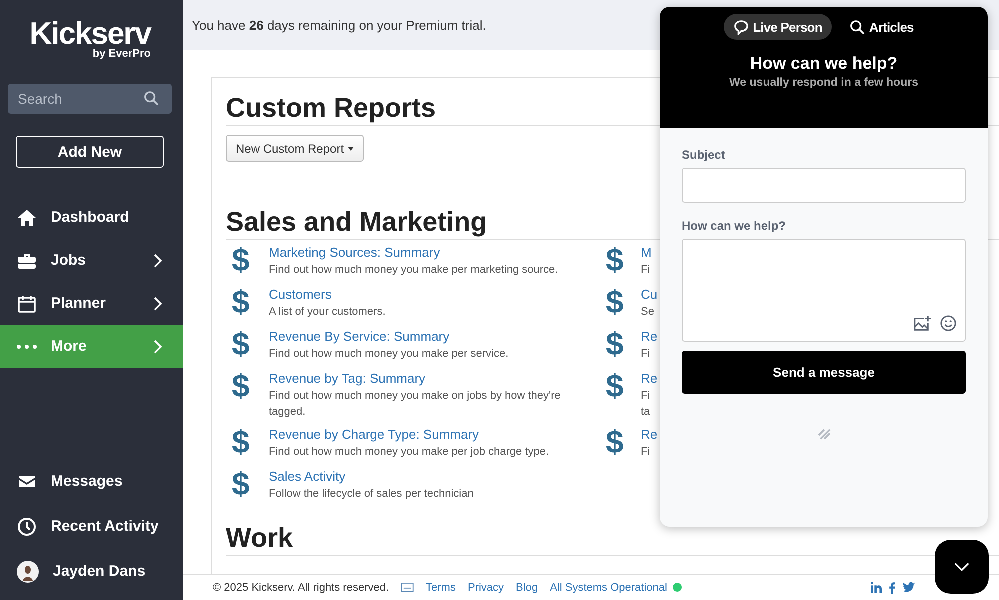 This screenshot has height=600, width=999. What do you see at coordinates (437, 435) in the screenshot?
I see `report-link: Revenue by Charge Type: Summary` at bounding box center [437, 435].